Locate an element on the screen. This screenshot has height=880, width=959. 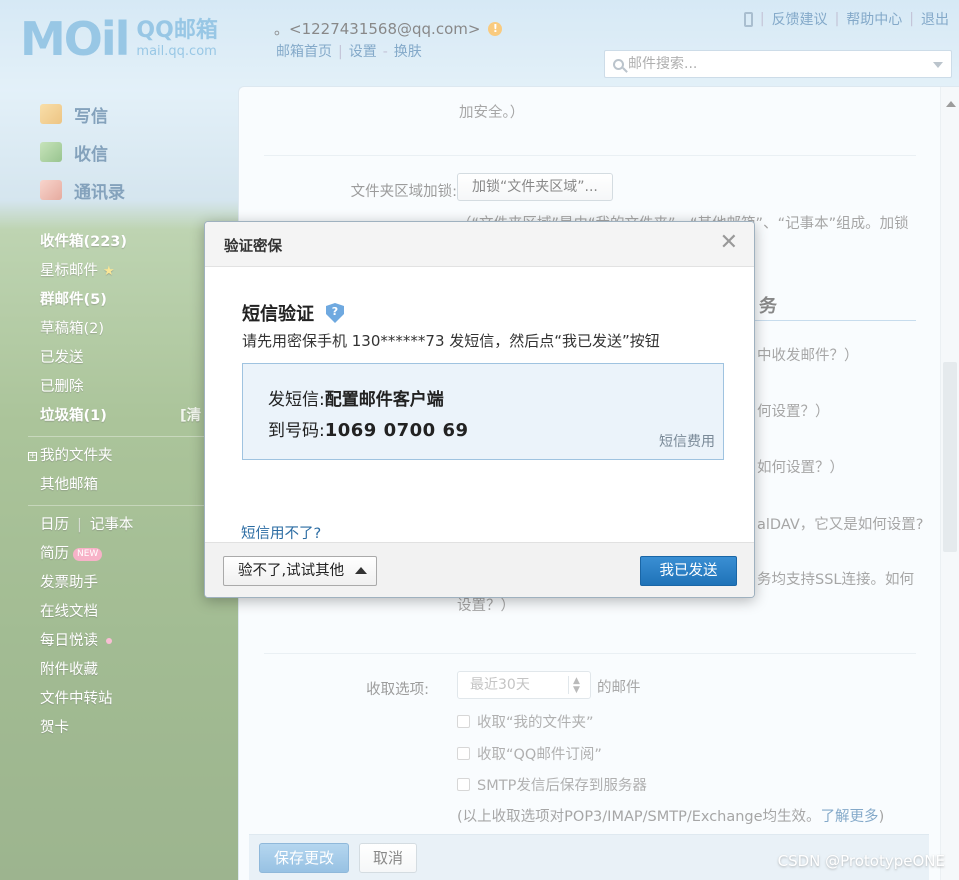
dialog-footer: 验不了,试试其他 我已发送 is located at coordinates (479, 569).